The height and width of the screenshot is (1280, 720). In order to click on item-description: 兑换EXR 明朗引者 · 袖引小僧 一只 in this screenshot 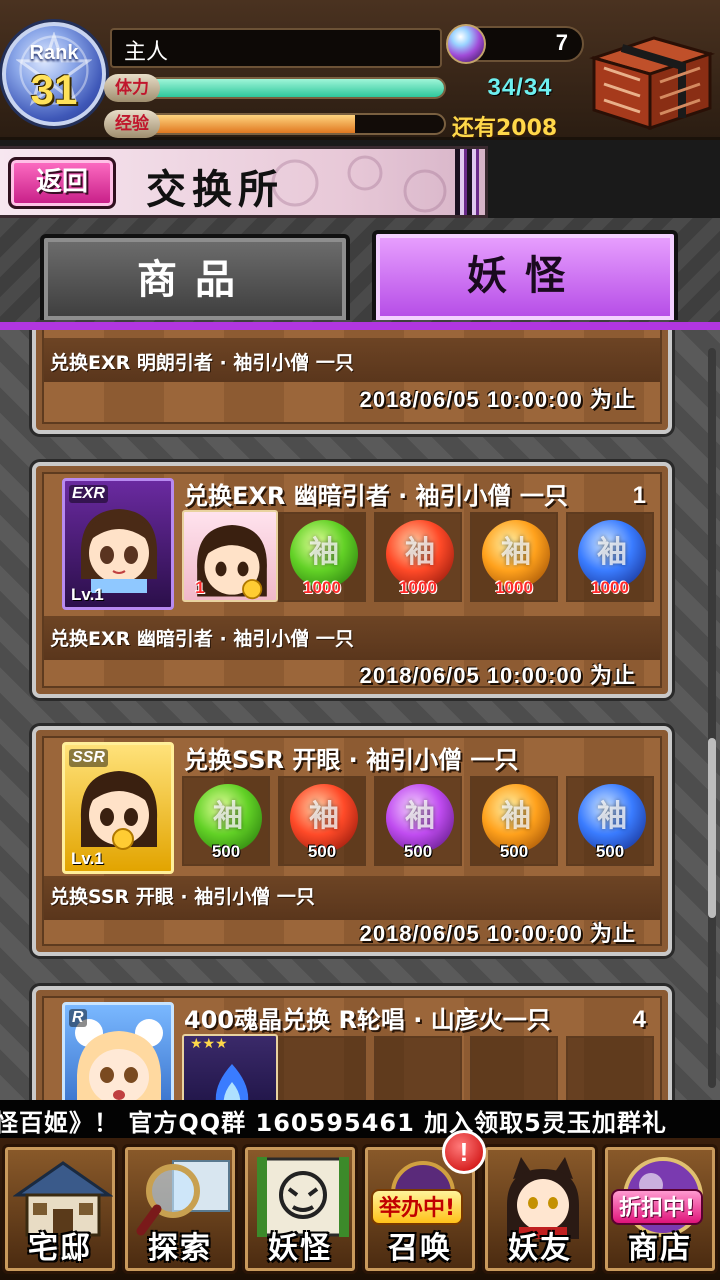, I will do `click(202, 363)`.